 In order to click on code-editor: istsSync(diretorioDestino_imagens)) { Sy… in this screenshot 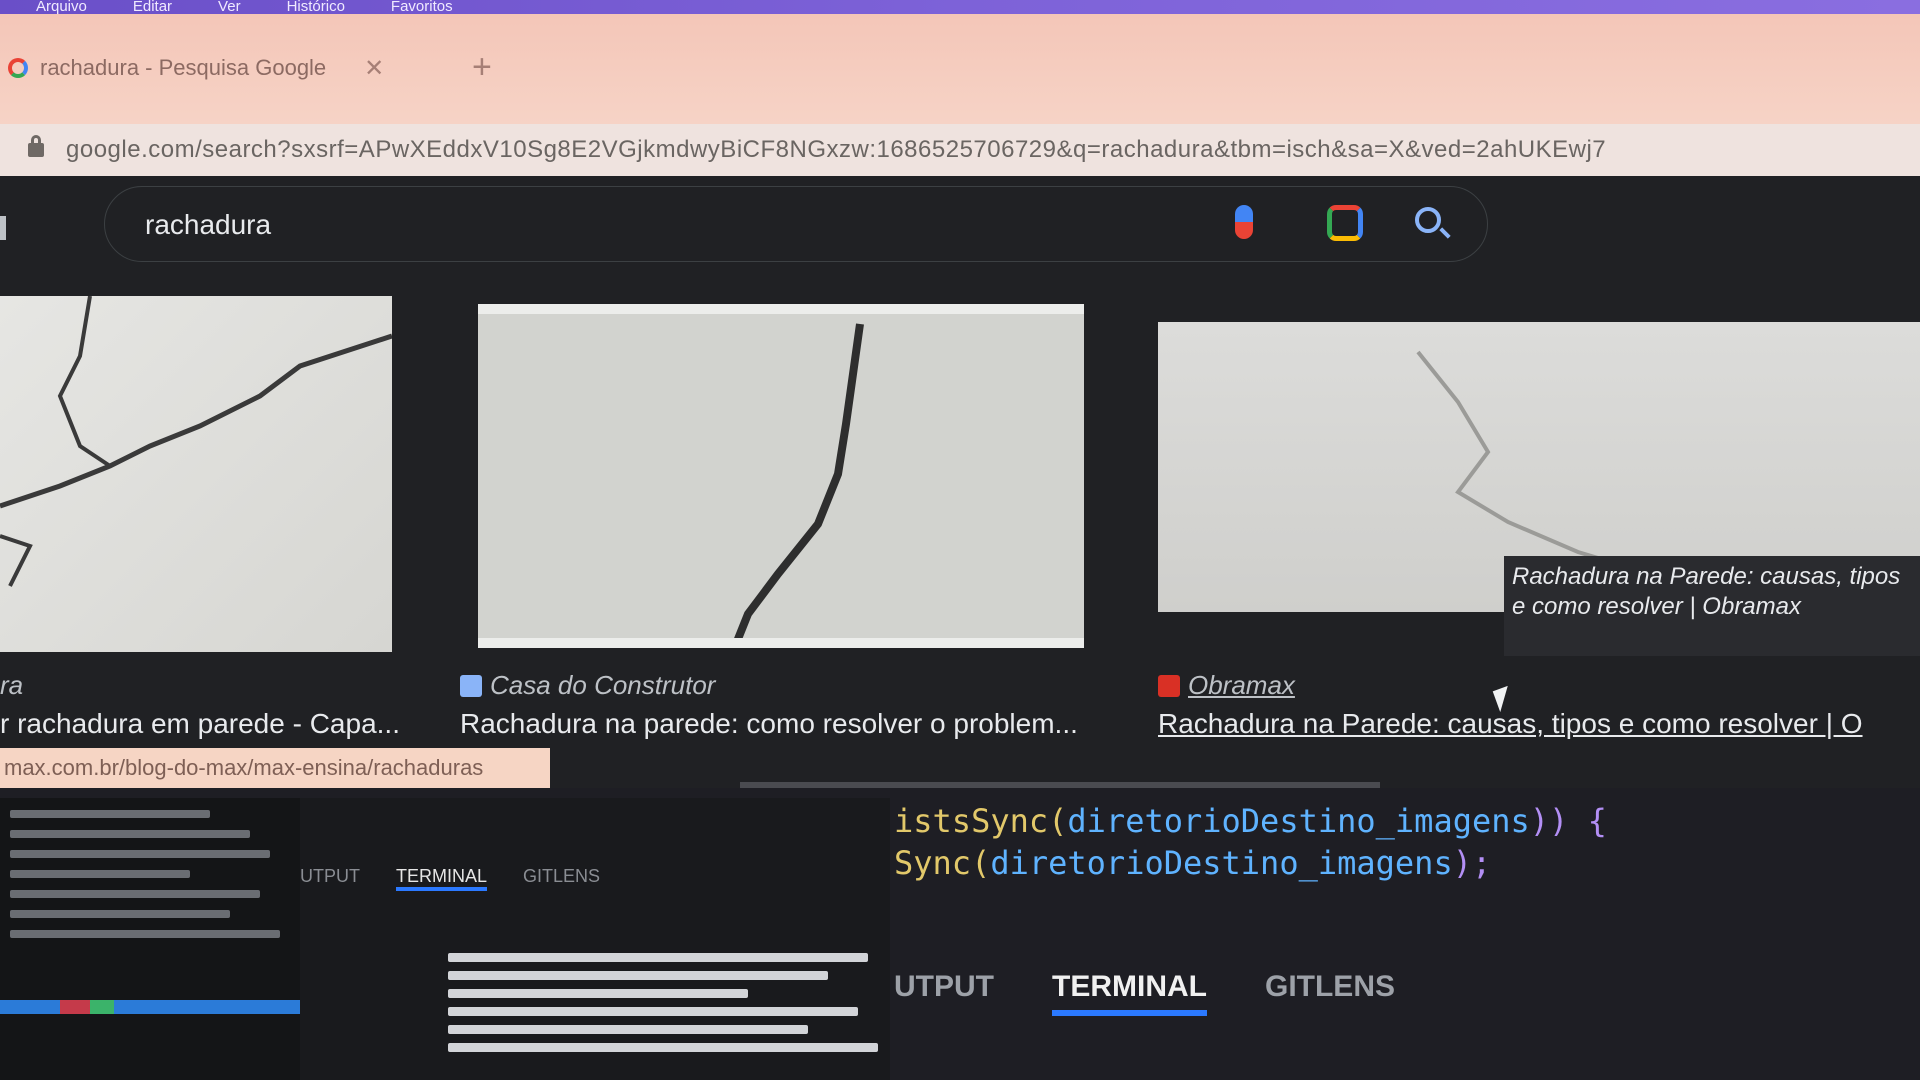, I will do `click(1250, 842)`.